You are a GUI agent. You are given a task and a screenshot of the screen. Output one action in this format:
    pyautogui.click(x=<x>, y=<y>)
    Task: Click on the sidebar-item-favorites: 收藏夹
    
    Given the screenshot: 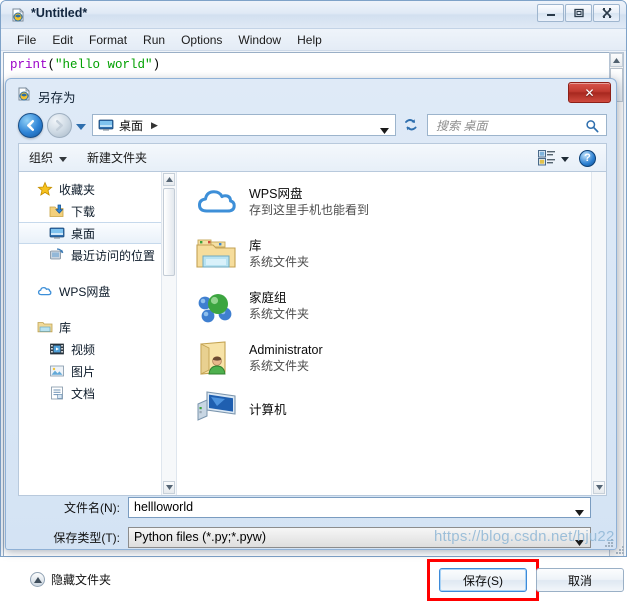 What is the action you would take?
    pyautogui.click(x=97, y=189)
    